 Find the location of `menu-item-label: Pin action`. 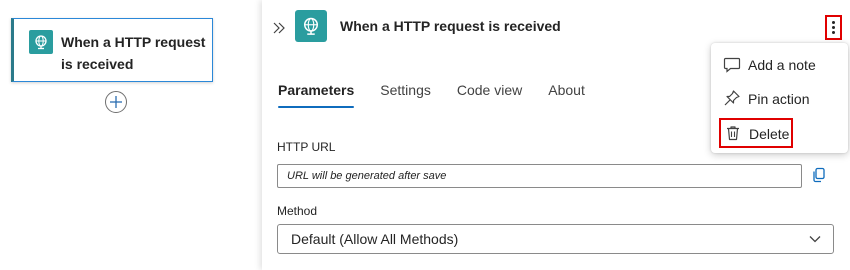

menu-item-label: Pin action is located at coordinates (779, 99).